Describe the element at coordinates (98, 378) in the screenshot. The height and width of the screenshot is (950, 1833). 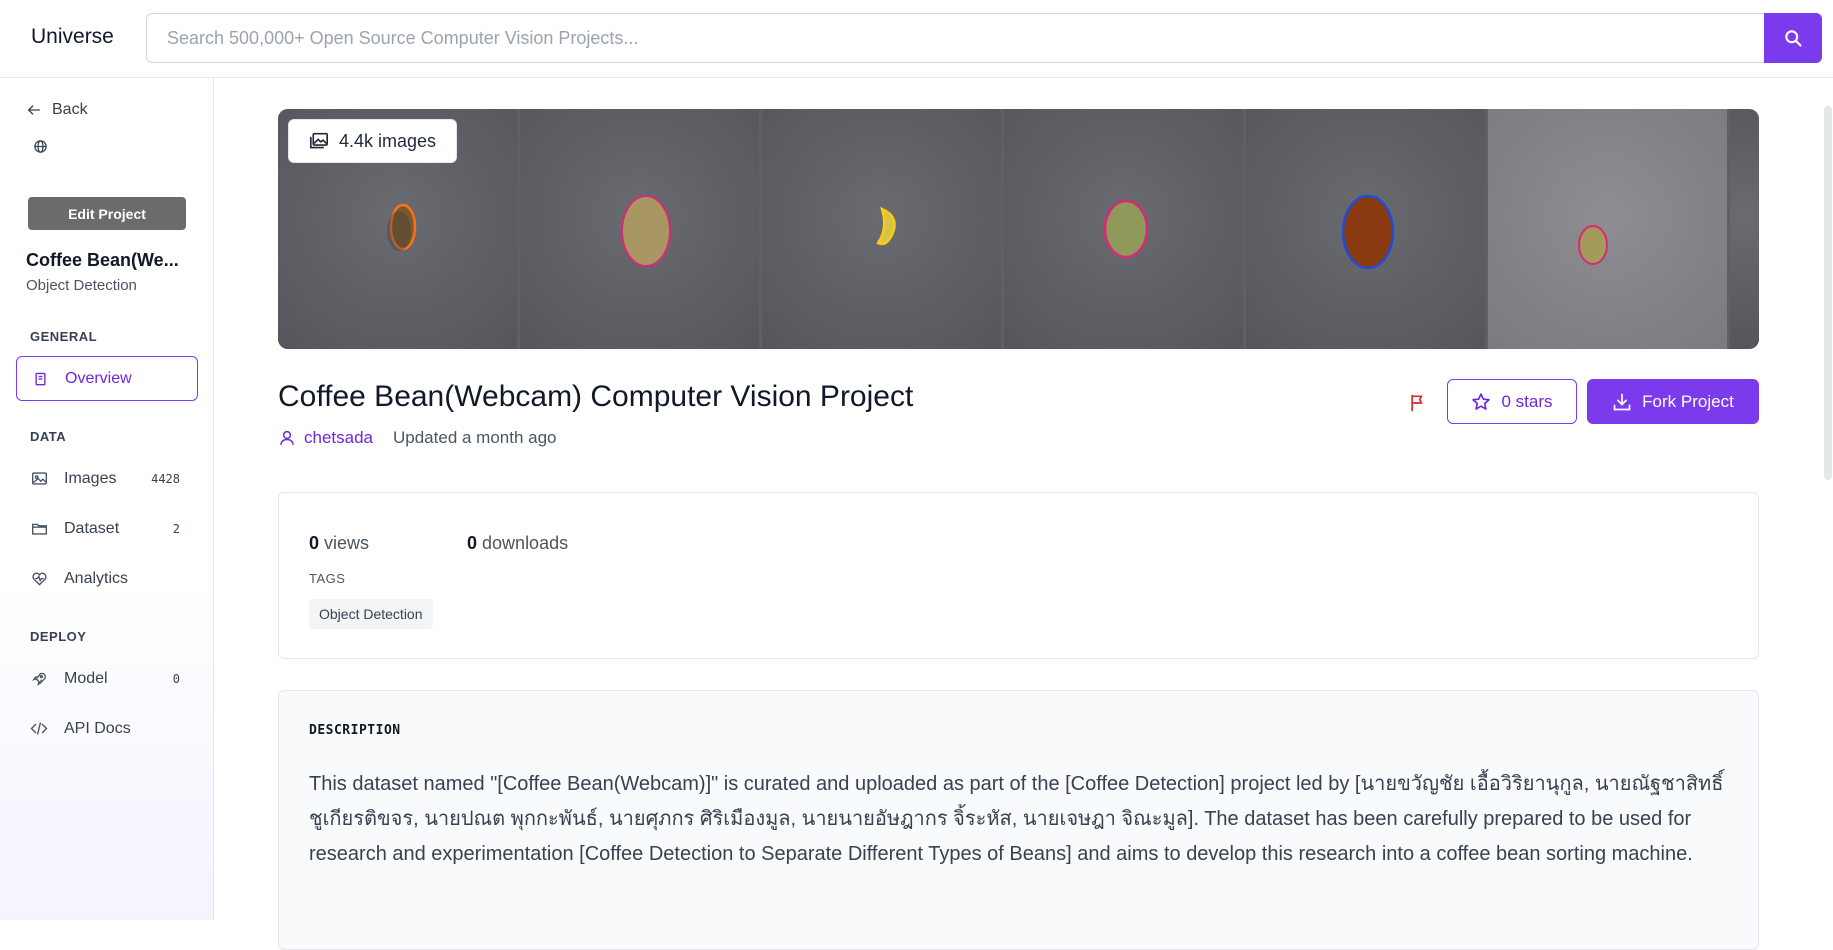
I see `sidebar-item-label: Overview` at that location.